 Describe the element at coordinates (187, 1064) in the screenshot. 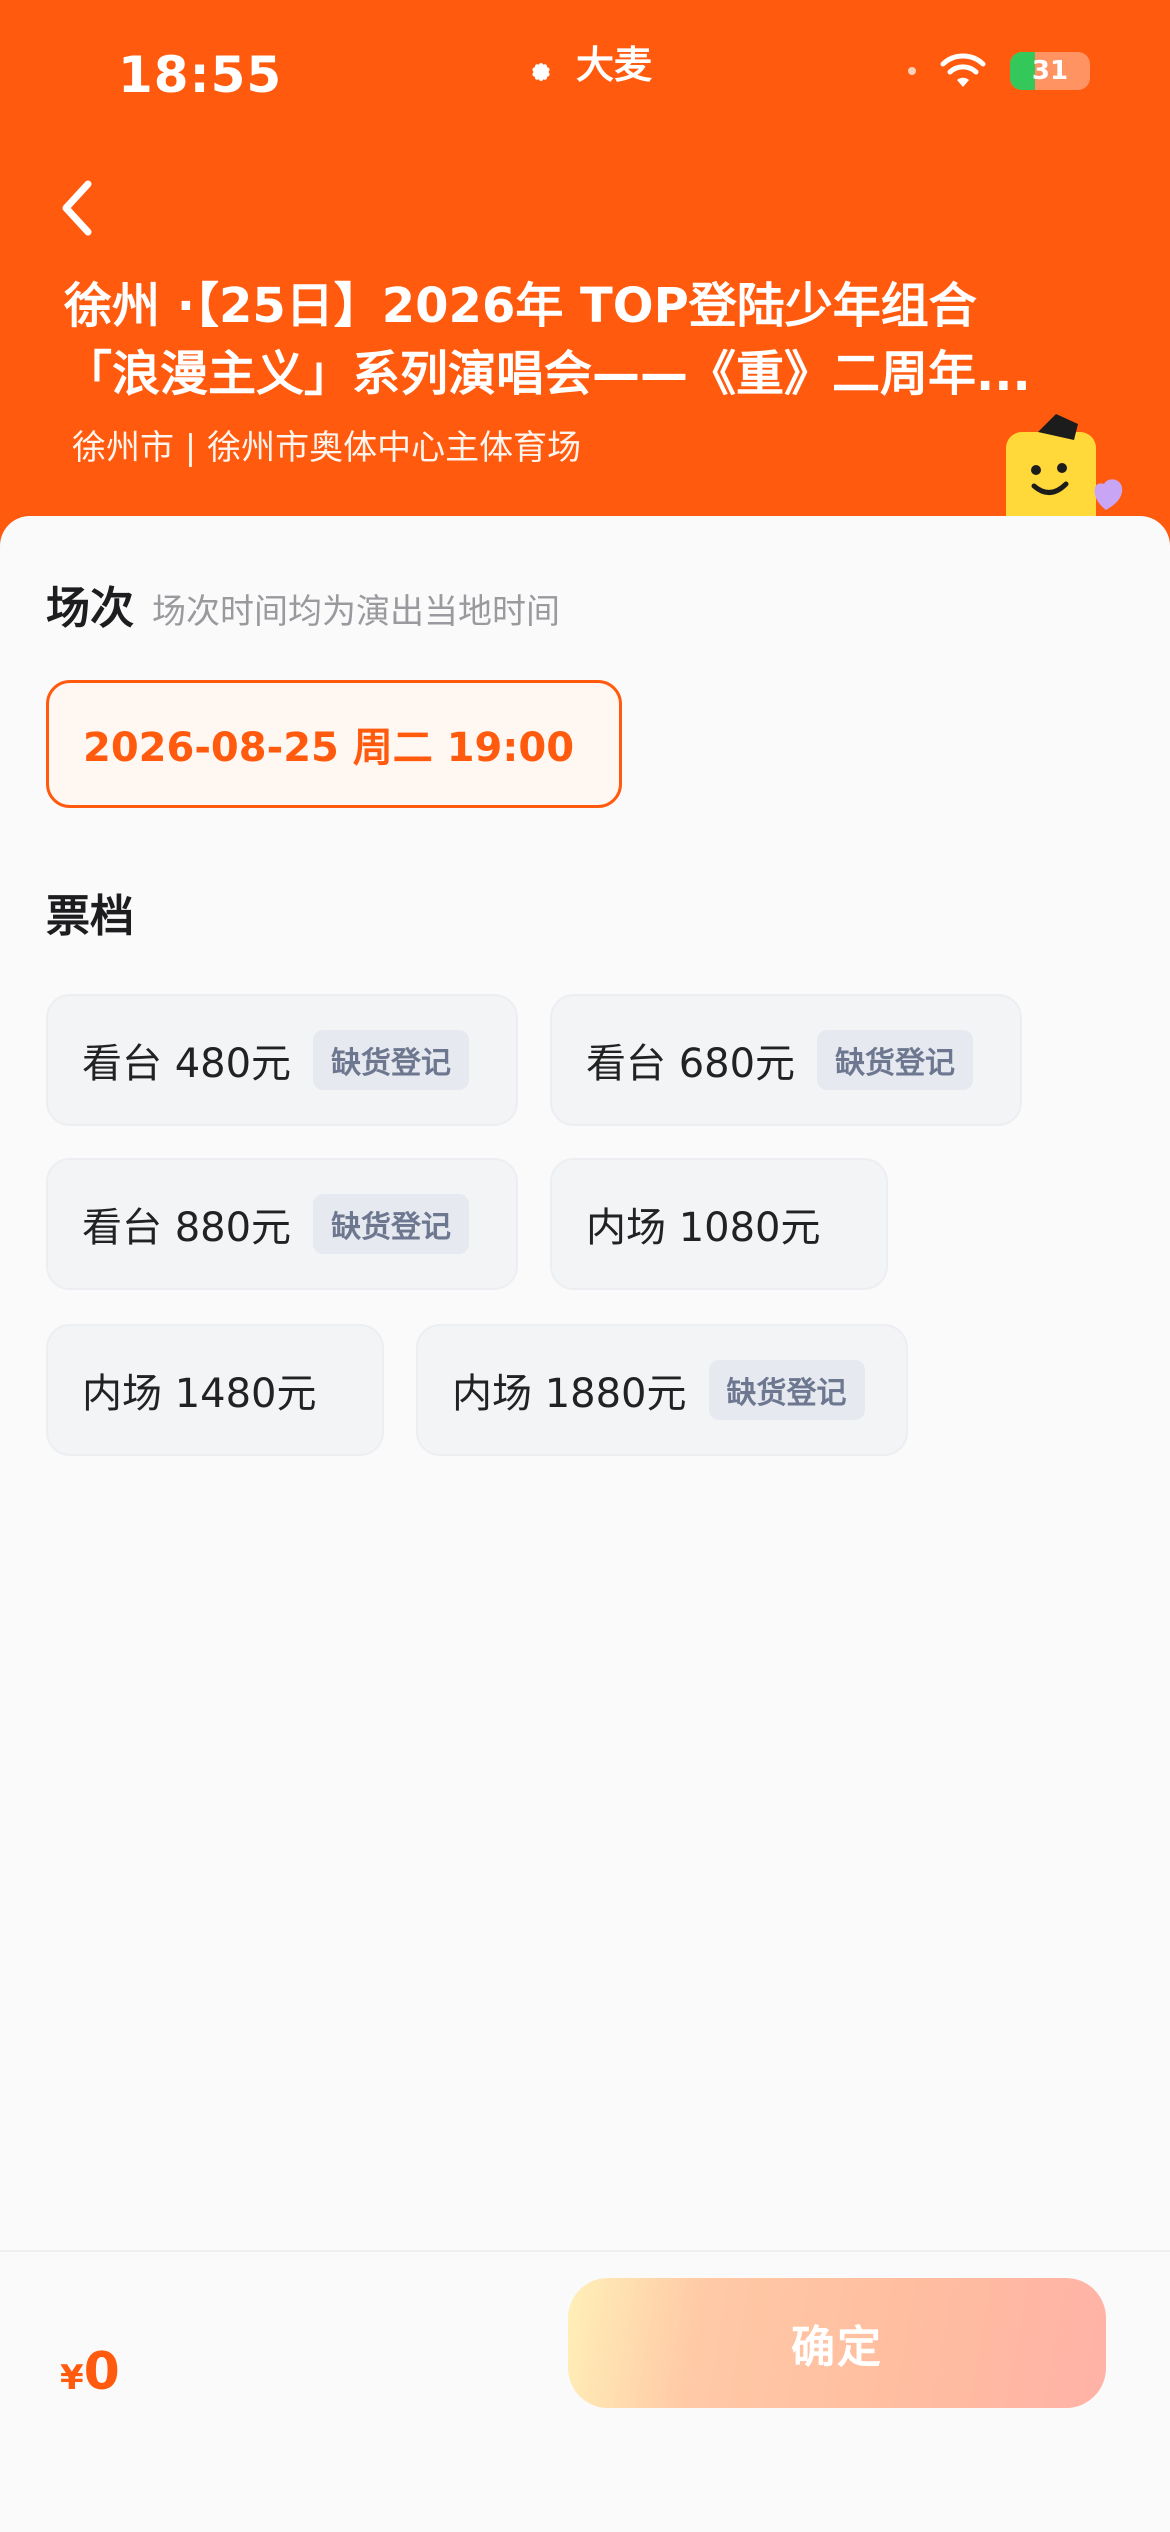

I see `tier-label: 看台 480元` at that location.